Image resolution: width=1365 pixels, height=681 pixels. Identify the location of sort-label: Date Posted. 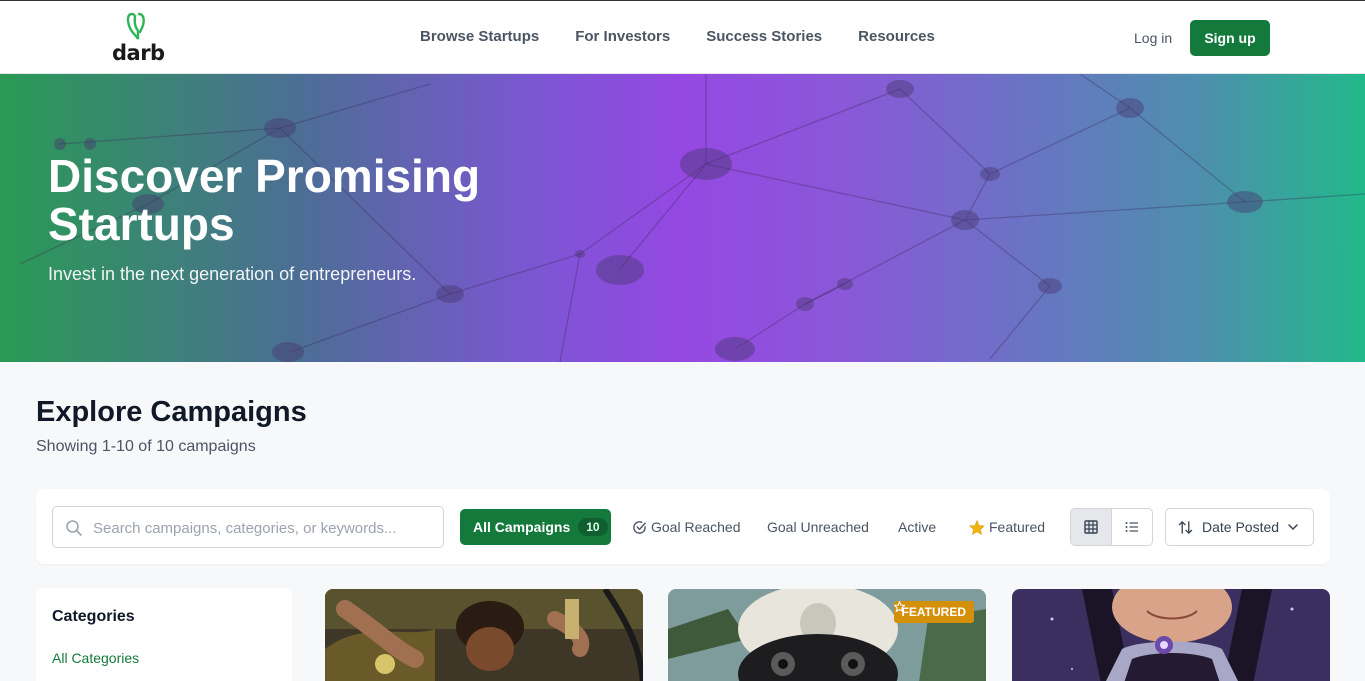
(1241, 527).